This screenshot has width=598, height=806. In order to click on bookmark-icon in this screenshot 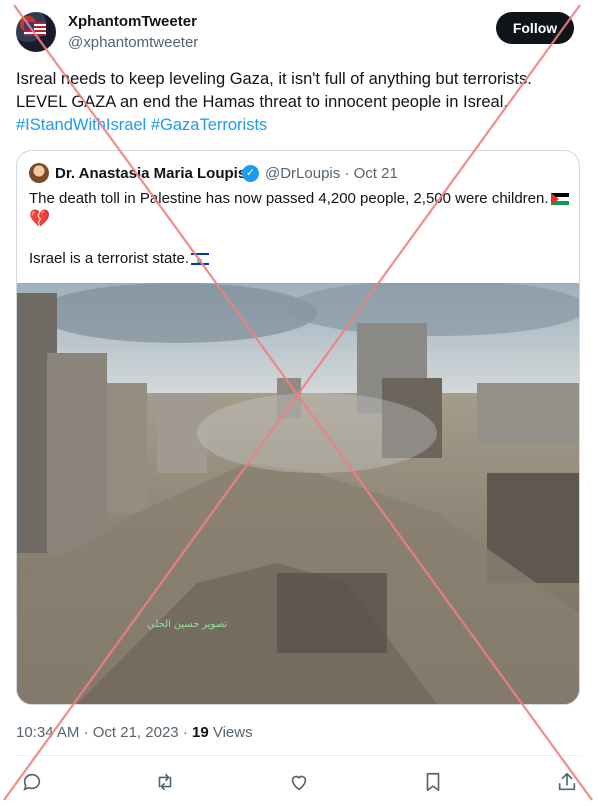, I will do `click(433, 782)`.